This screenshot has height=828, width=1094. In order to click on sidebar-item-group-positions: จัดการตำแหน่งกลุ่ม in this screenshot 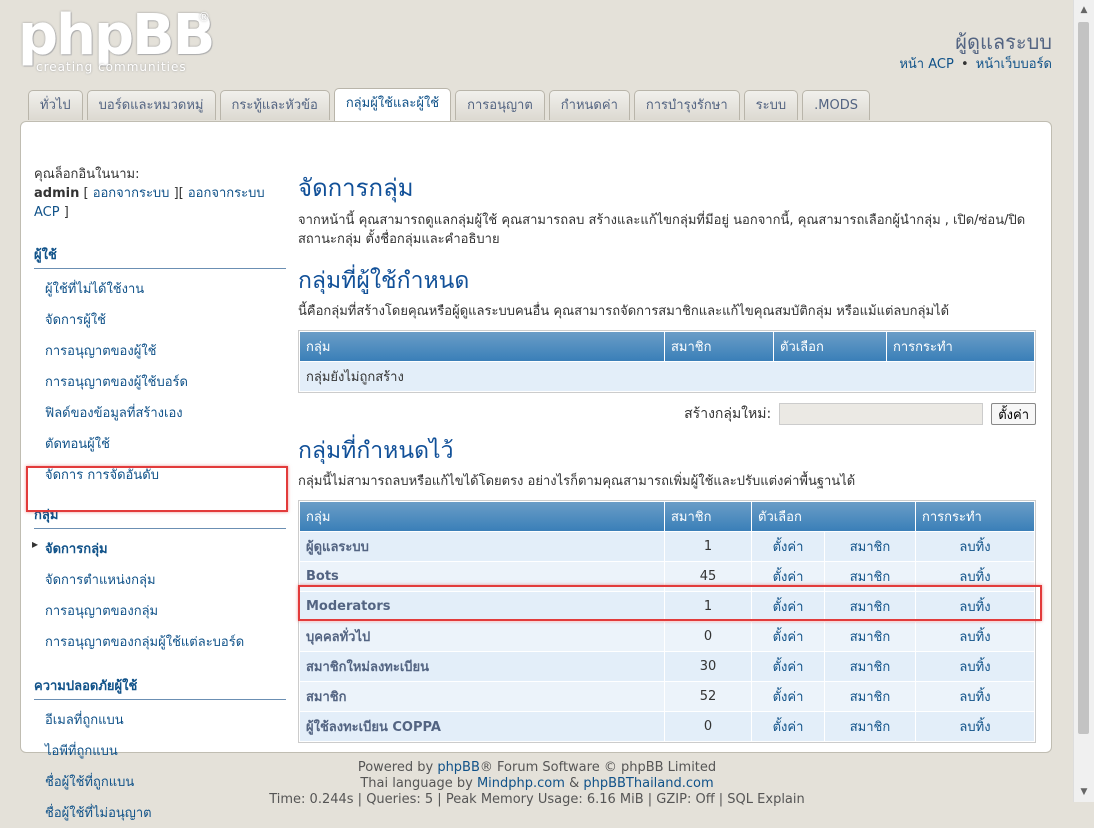, I will do `click(160, 579)`.